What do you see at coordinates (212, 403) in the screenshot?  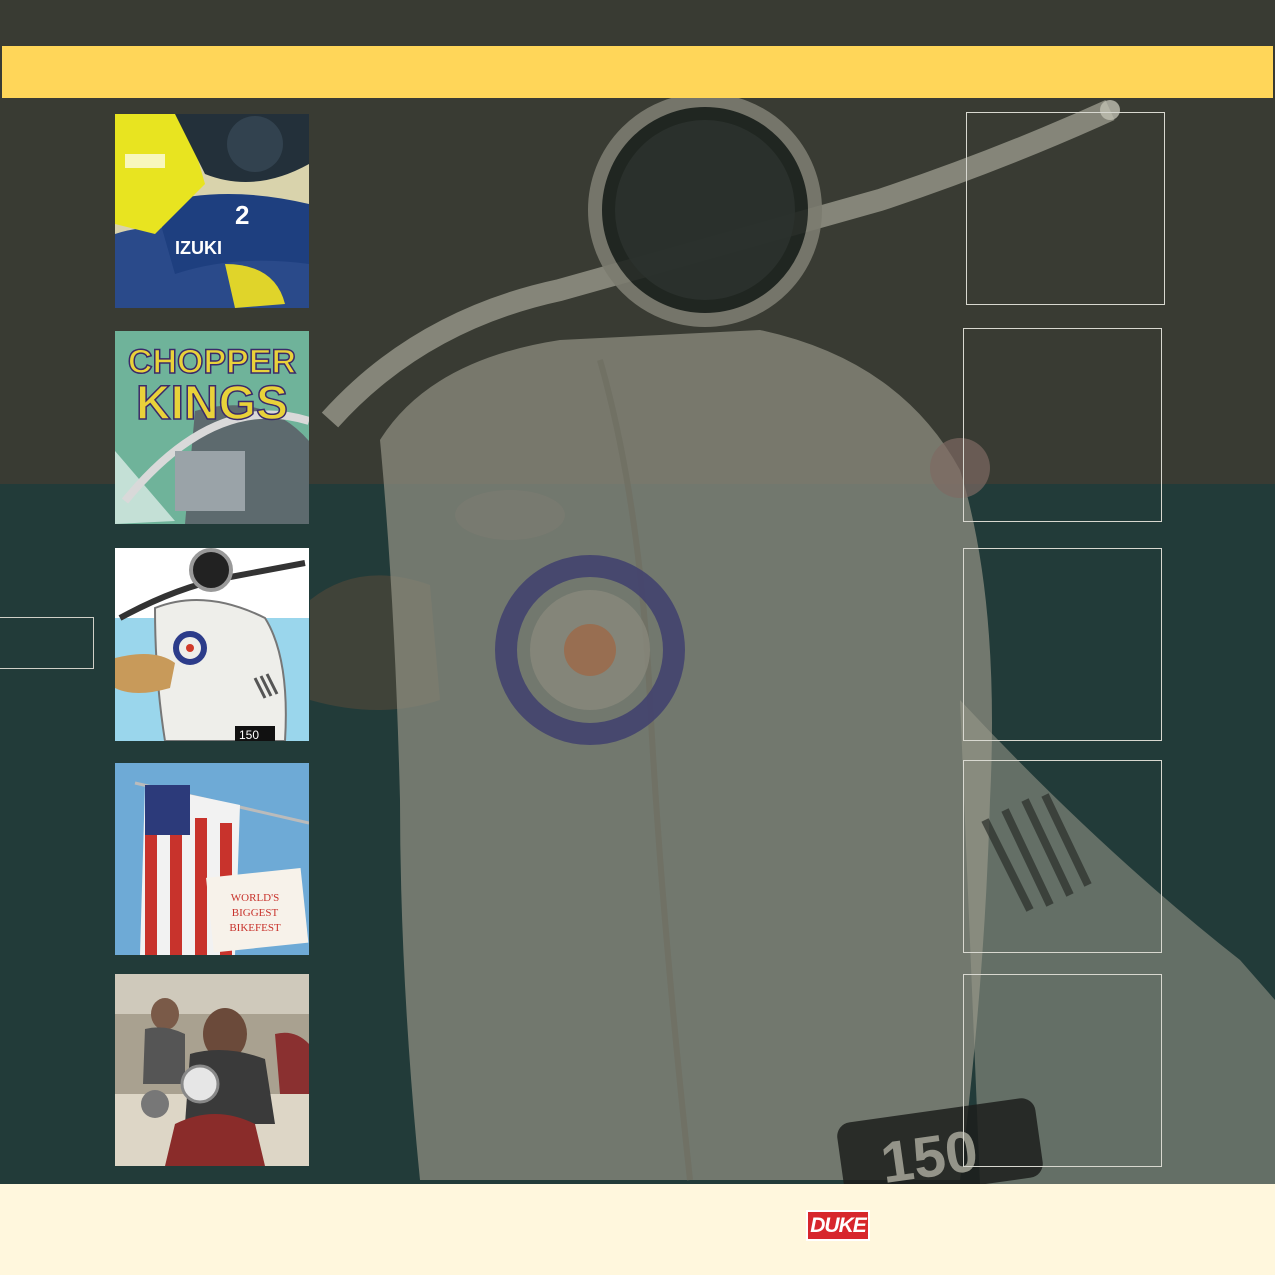 I see `kings-text: KINGS` at bounding box center [212, 403].